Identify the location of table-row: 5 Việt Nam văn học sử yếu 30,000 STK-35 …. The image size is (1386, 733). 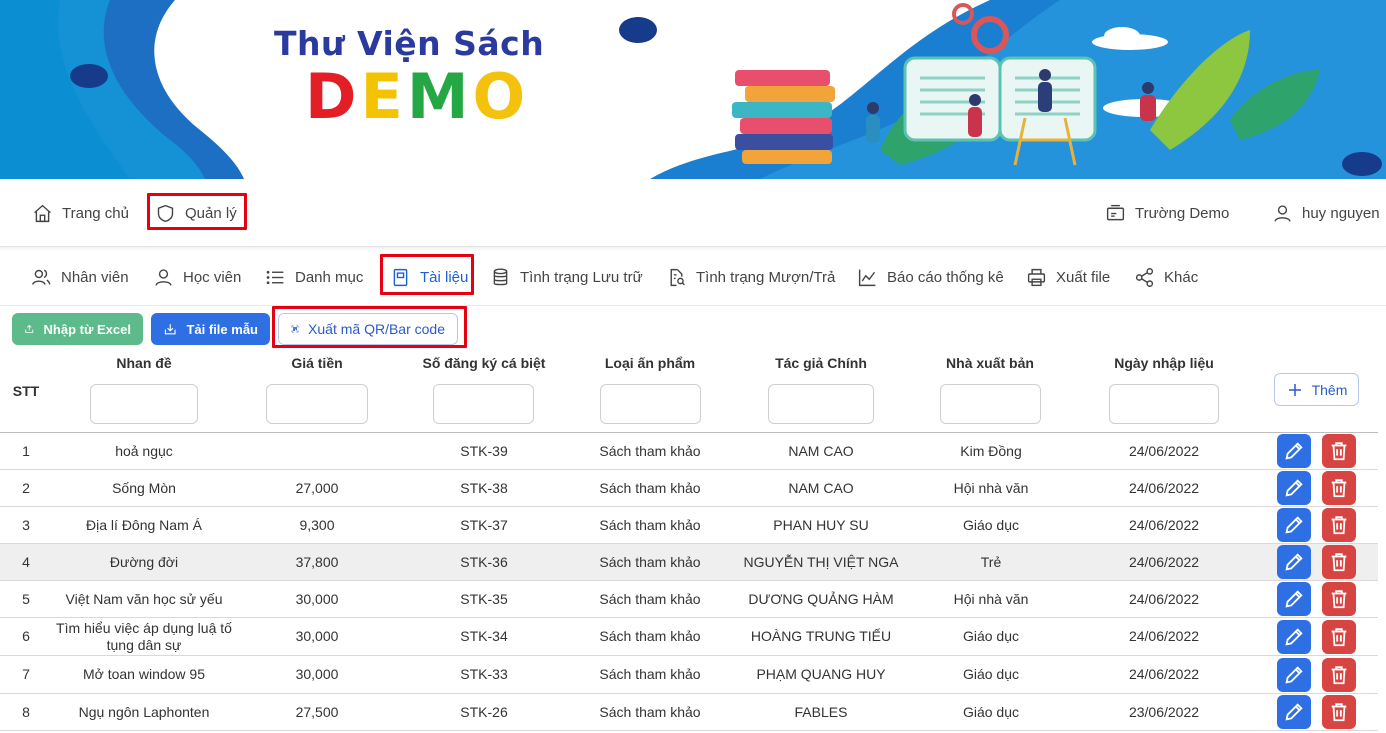
(689, 599).